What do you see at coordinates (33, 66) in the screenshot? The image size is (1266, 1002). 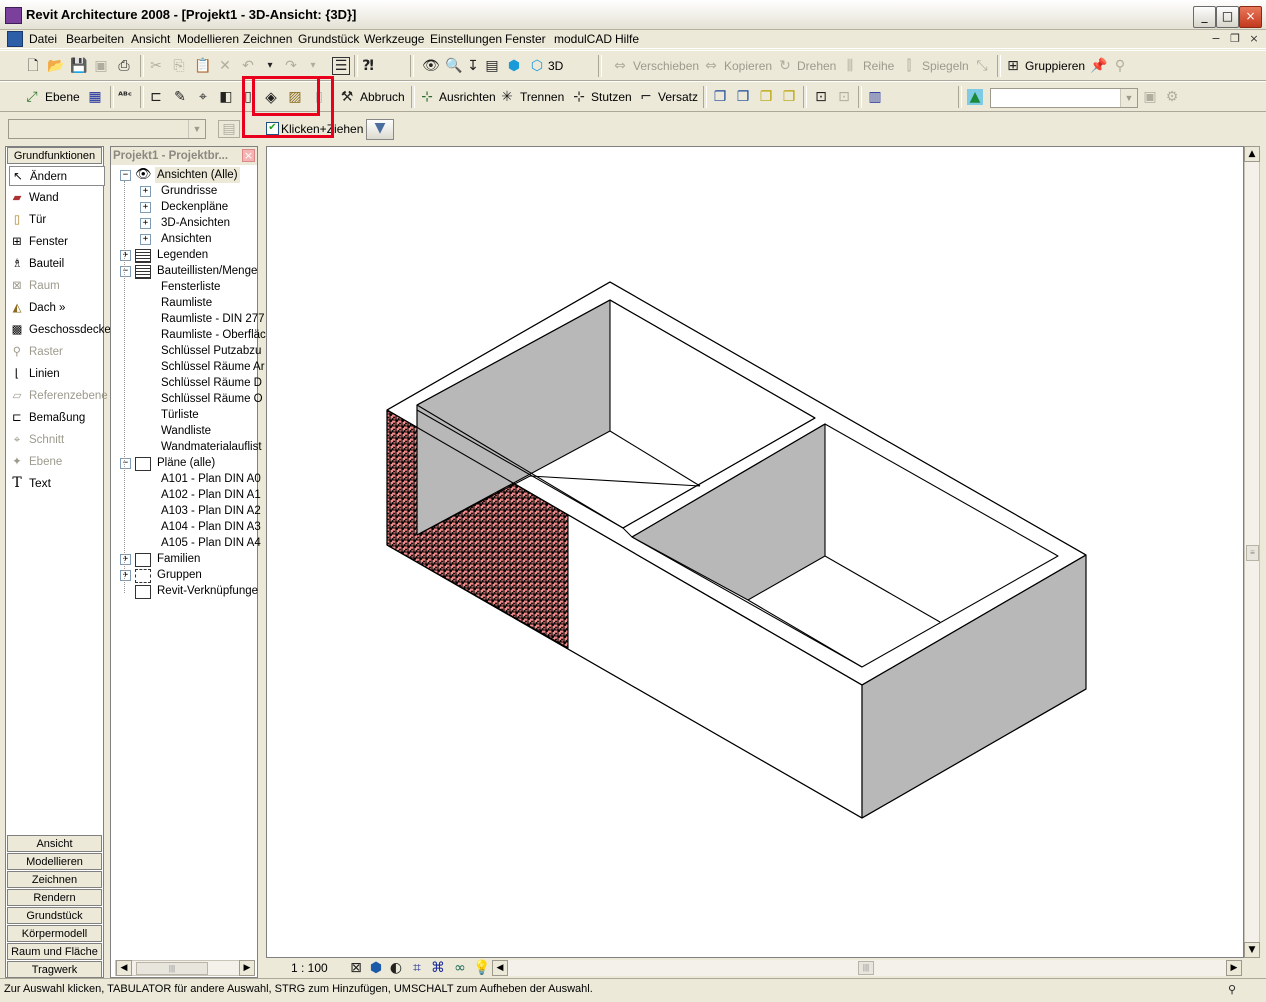 I see `new-file-icon: 🗋` at bounding box center [33, 66].